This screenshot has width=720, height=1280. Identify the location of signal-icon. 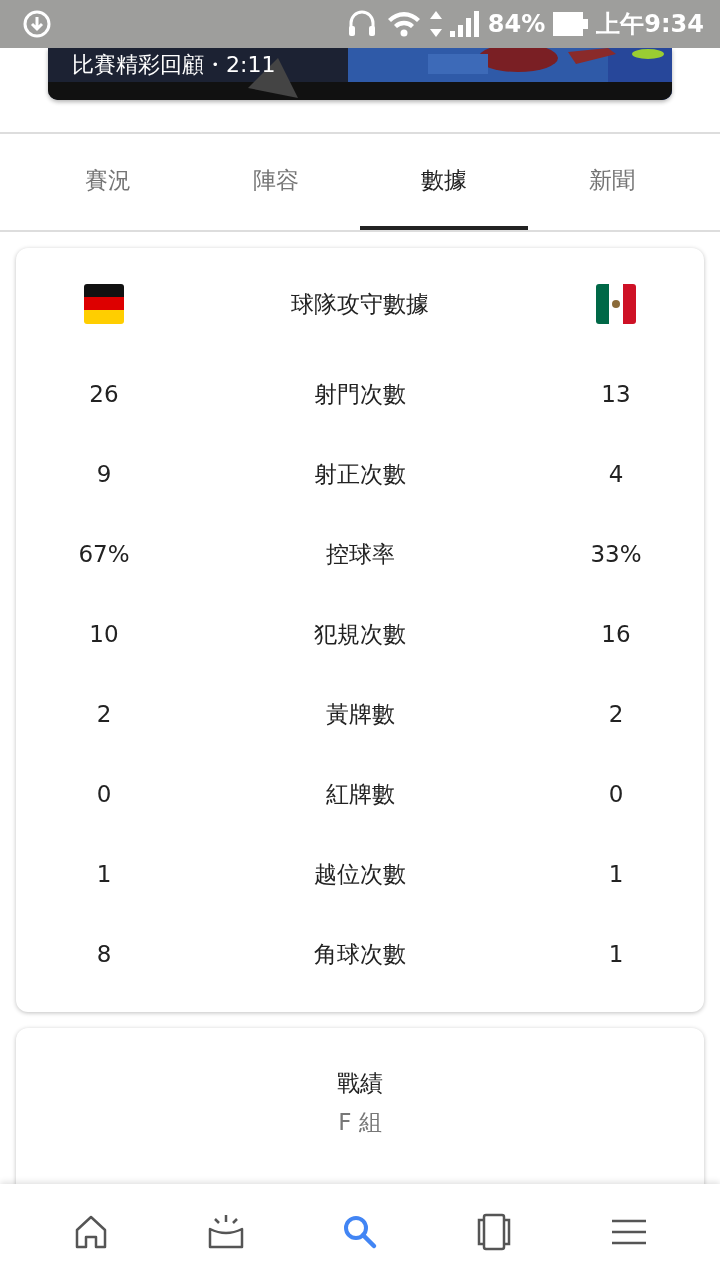
(464, 24).